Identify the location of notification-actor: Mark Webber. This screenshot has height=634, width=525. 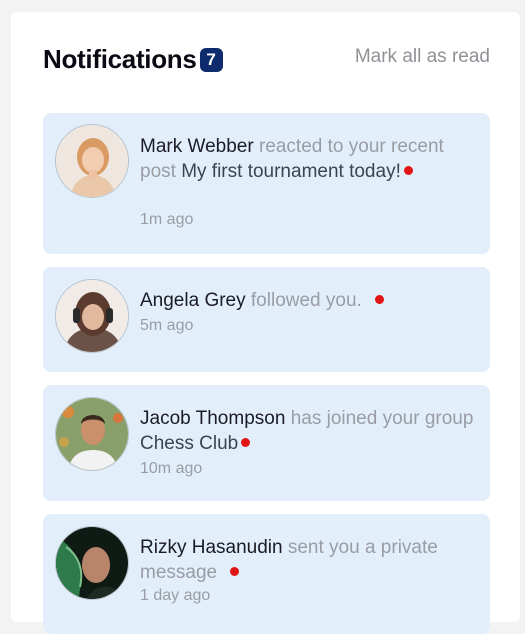
(197, 146).